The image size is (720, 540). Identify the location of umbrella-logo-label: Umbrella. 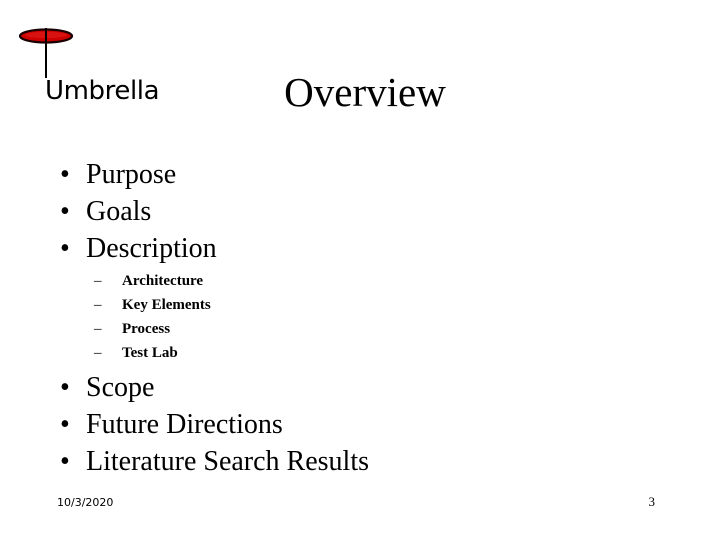
(102, 91).